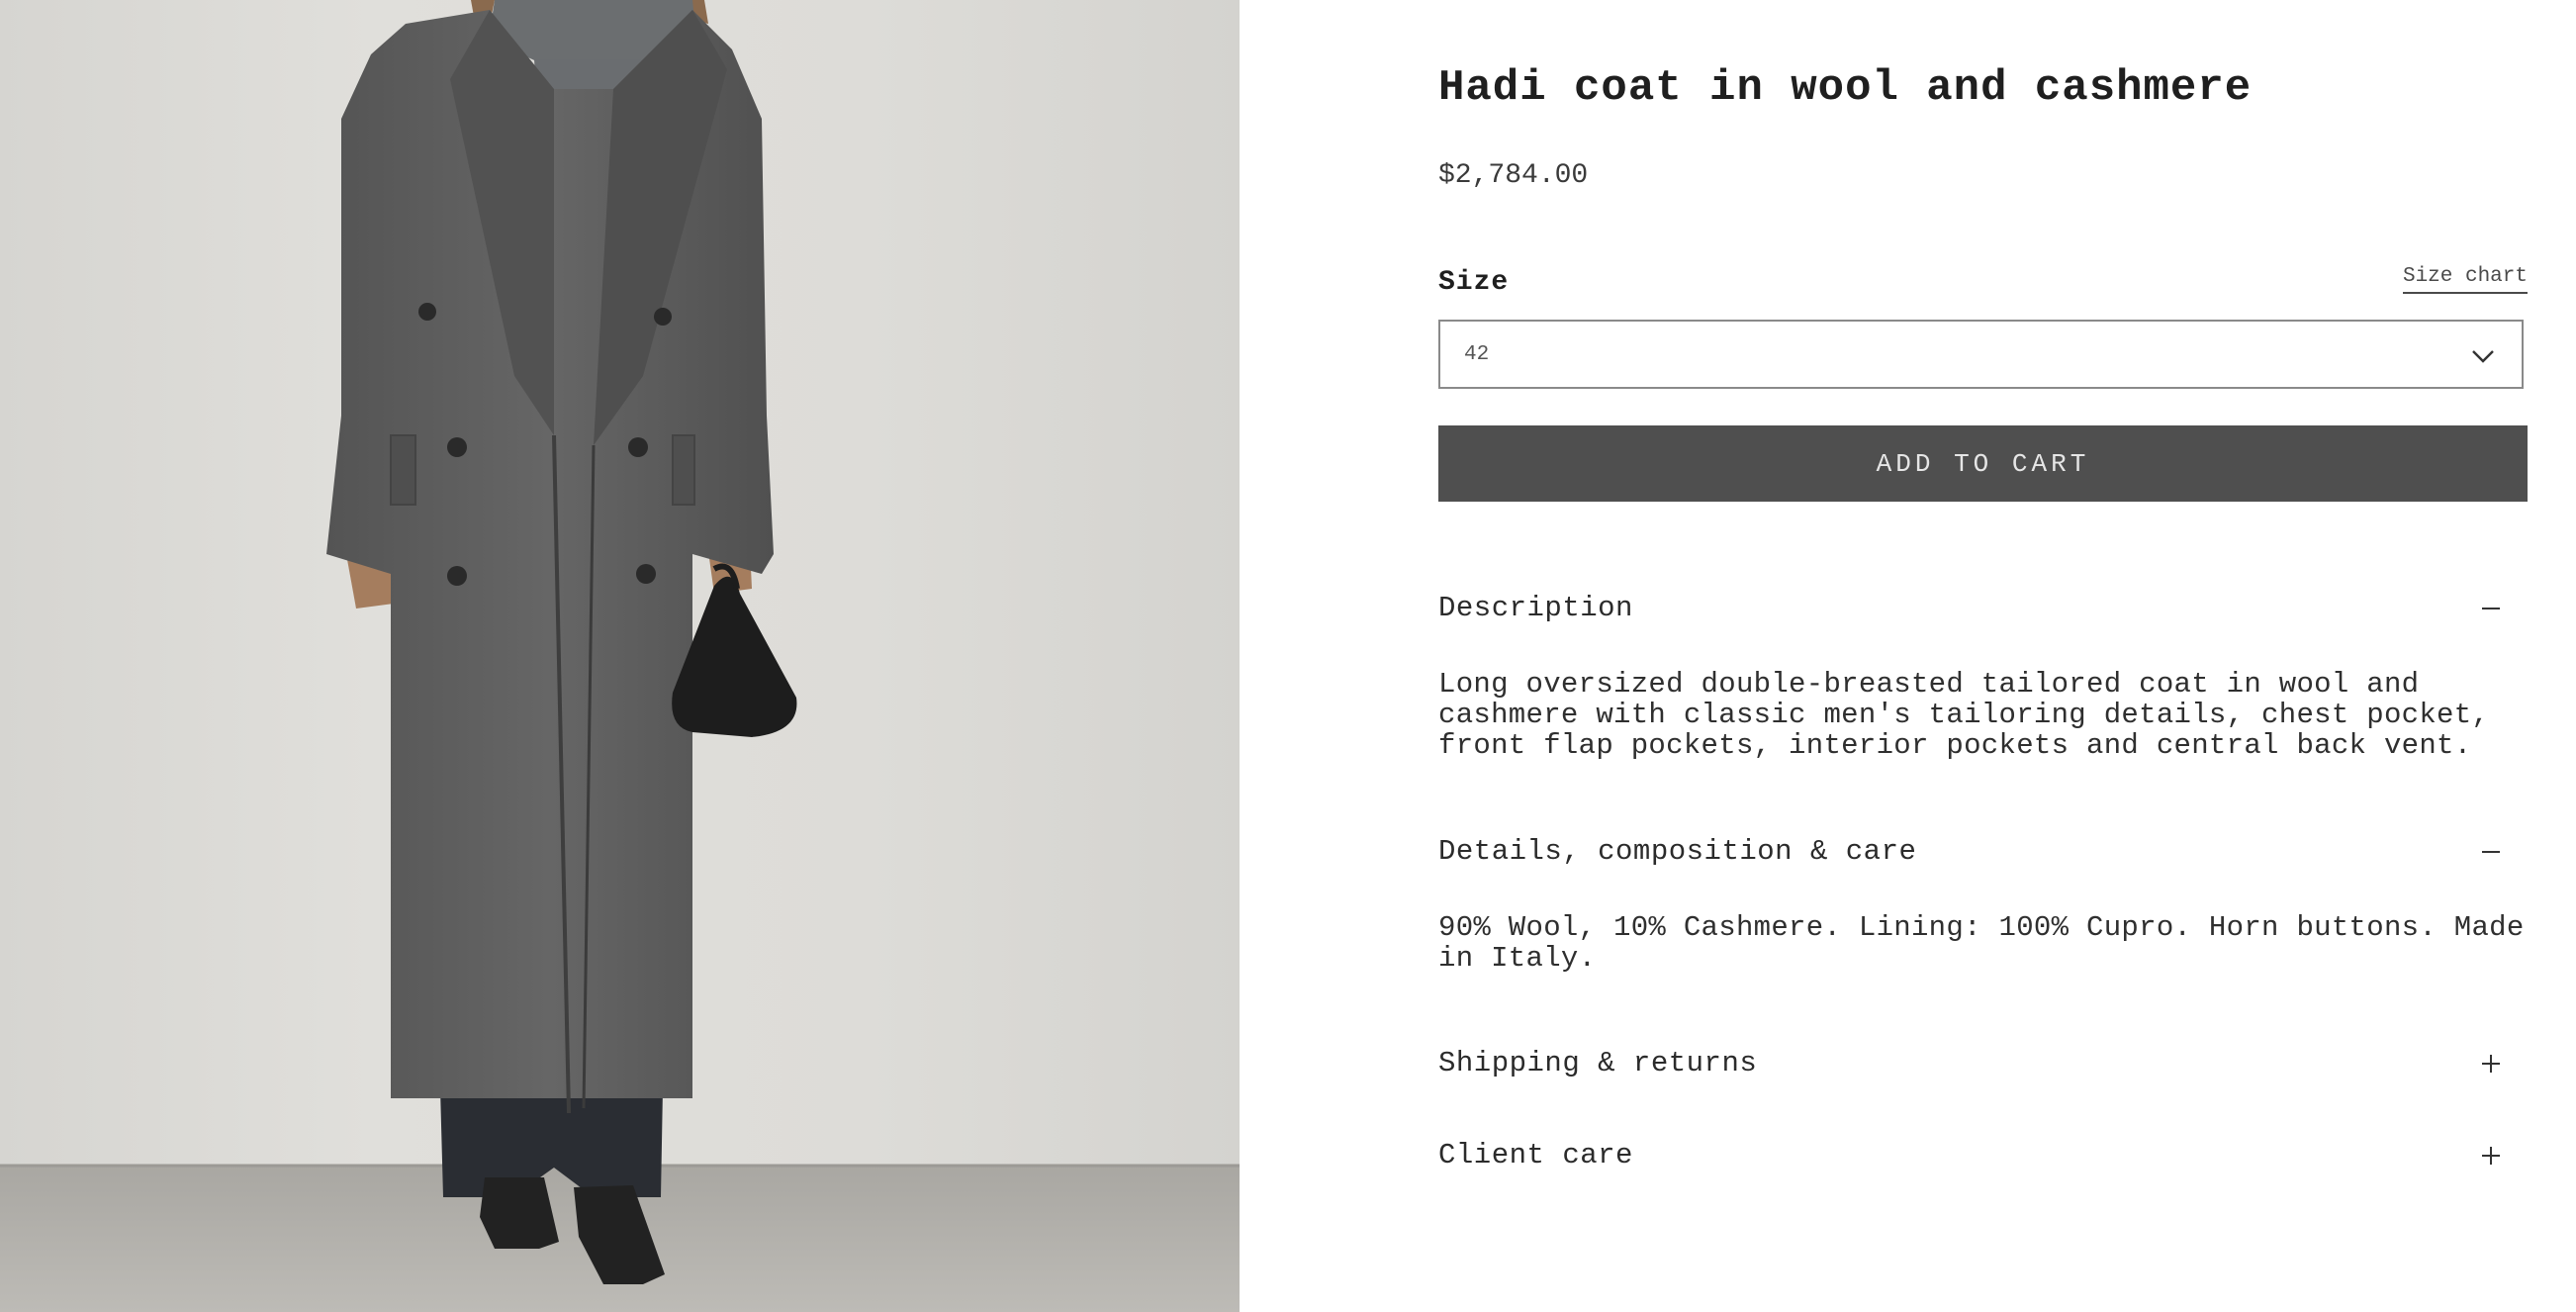 This screenshot has width=2576, height=1312. What do you see at coordinates (1677, 852) in the screenshot?
I see `accordion-details-title: Details, composition & care` at bounding box center [1677, 852].